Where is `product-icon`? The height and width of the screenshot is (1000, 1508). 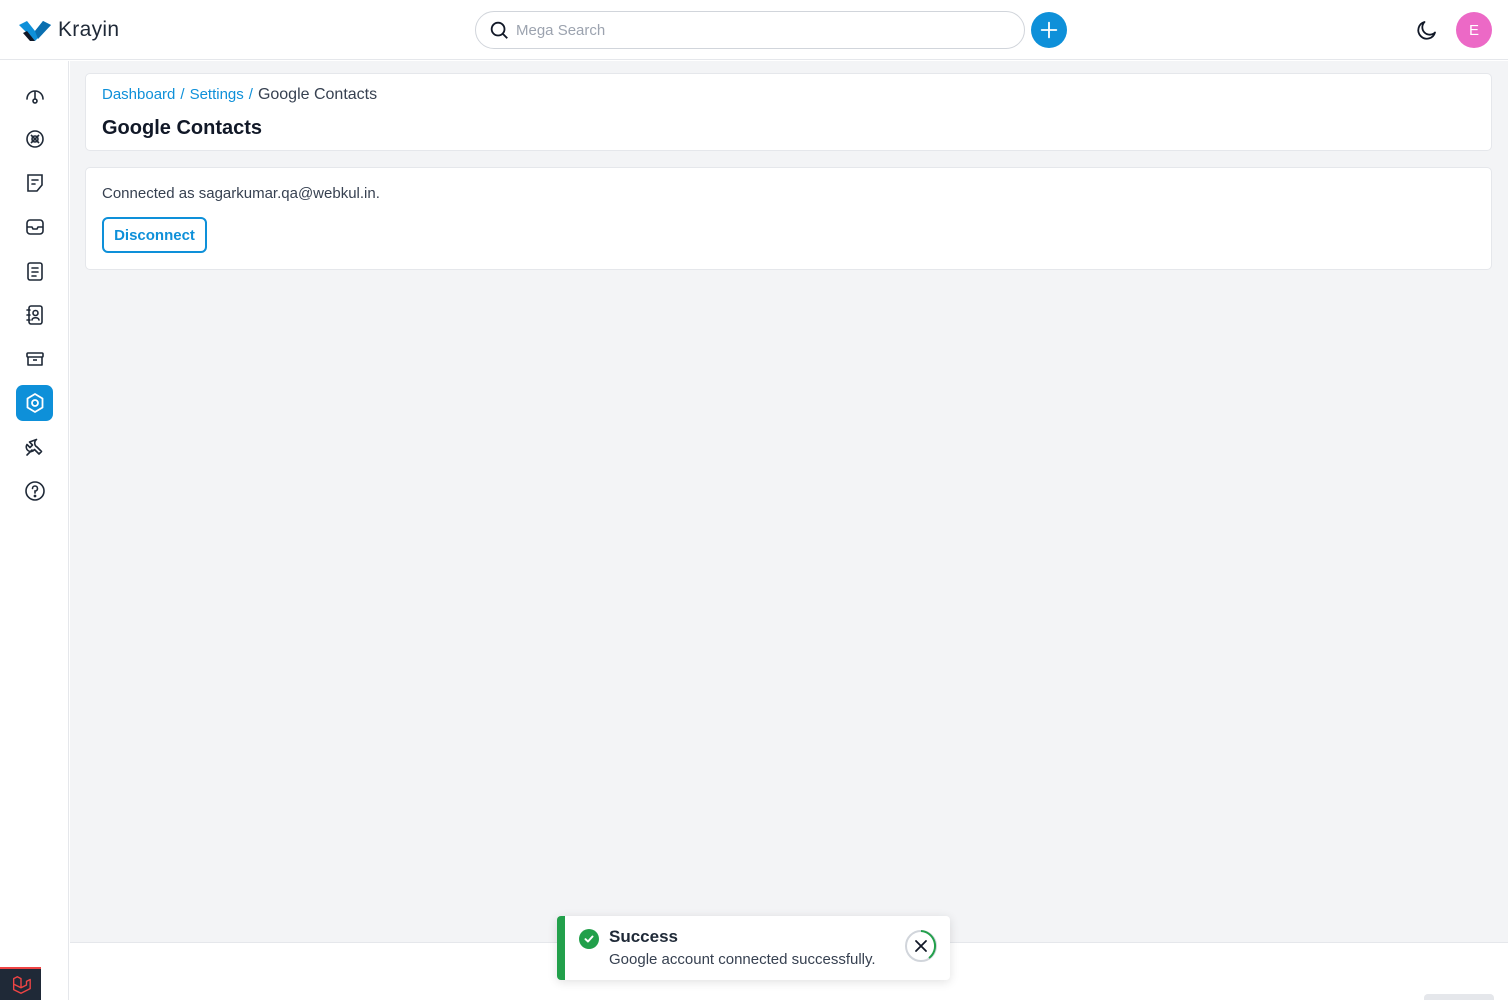
product-icon is located at coordinates (34, 359).